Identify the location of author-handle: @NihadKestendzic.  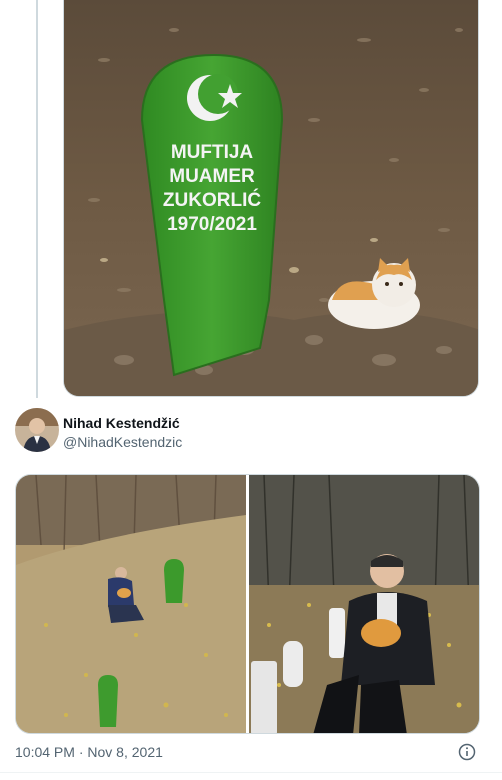
(122, 442).